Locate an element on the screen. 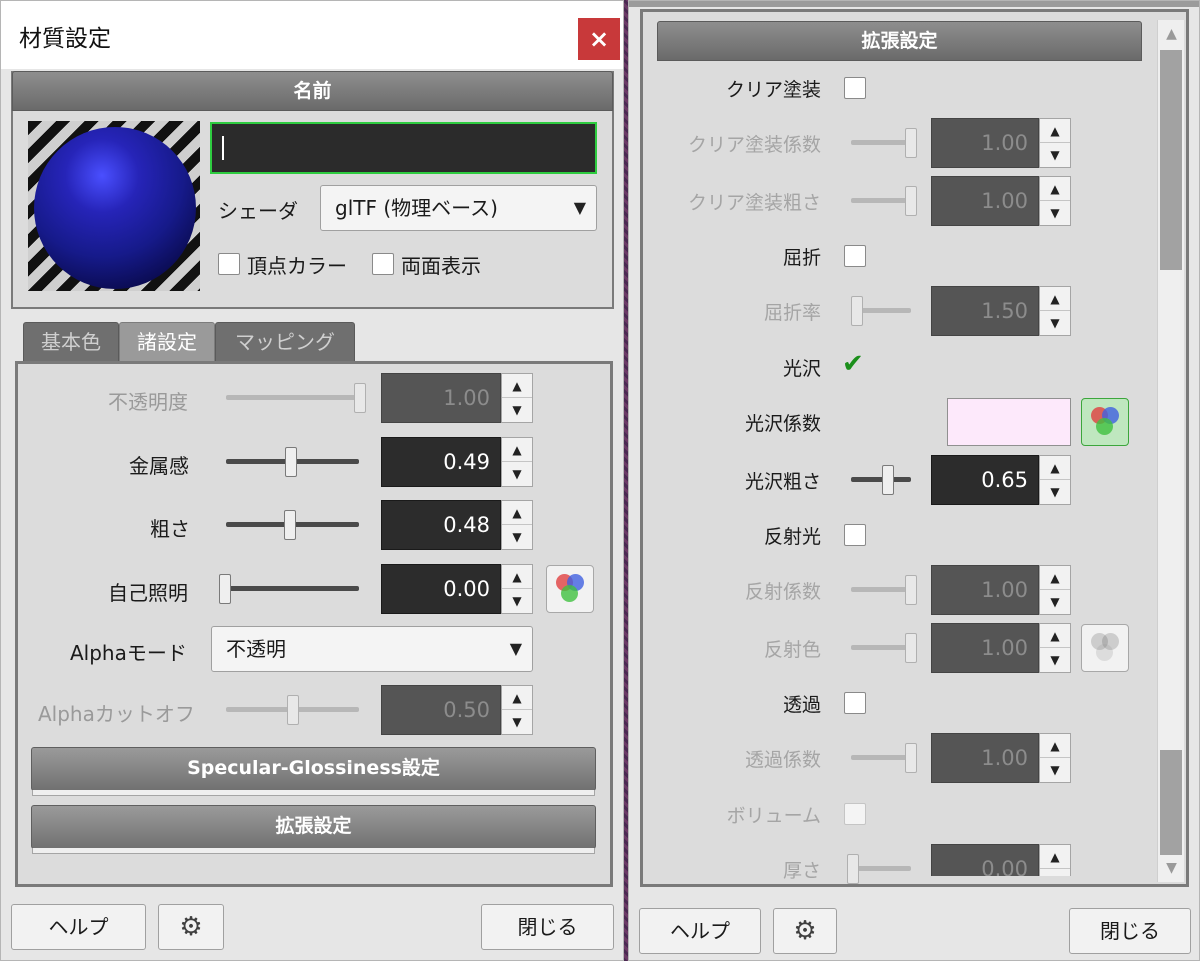 The image size is (1200, 961). sheen-roughness-spinner: ▲ ▼ is located at coordinates (1055, 480).